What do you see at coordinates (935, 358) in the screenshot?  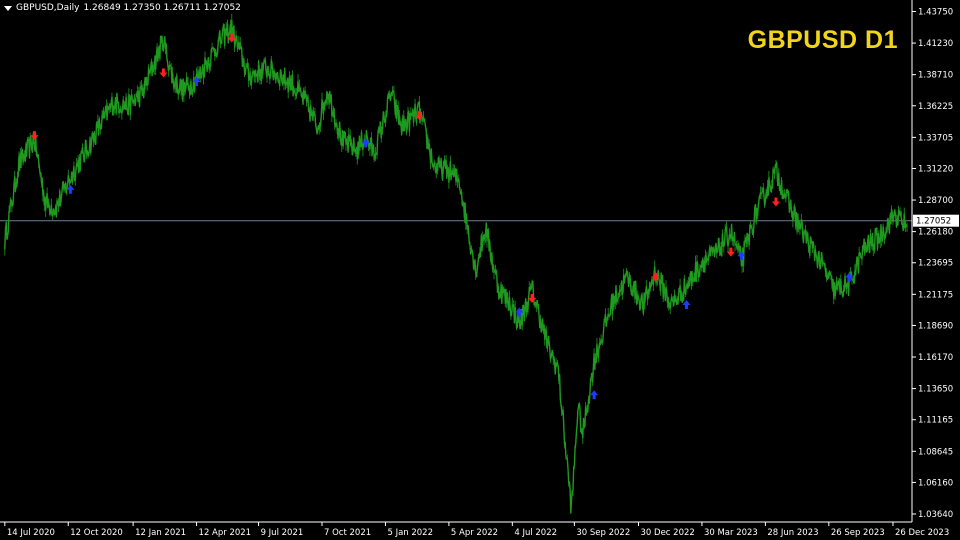 I see `y-tick-label: 1.16170` at bounding box center [935, 358].